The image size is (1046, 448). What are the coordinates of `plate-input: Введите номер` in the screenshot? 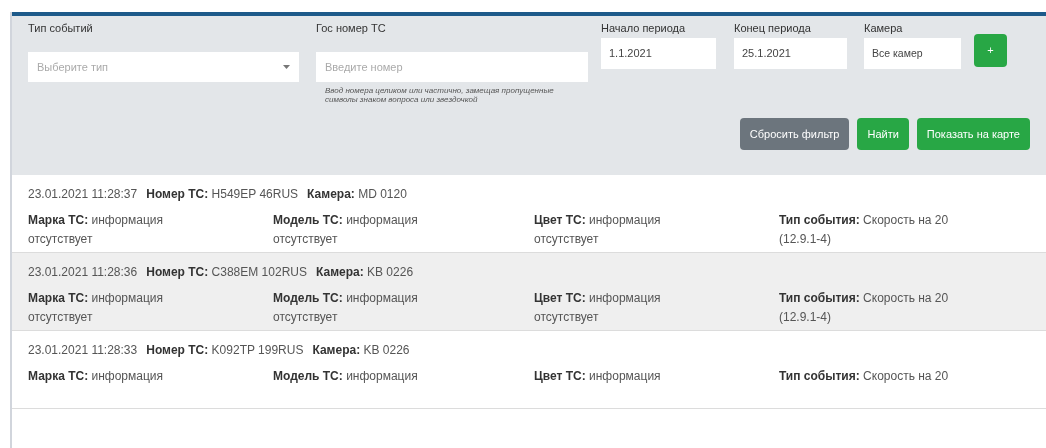 It's located at (452, 67).